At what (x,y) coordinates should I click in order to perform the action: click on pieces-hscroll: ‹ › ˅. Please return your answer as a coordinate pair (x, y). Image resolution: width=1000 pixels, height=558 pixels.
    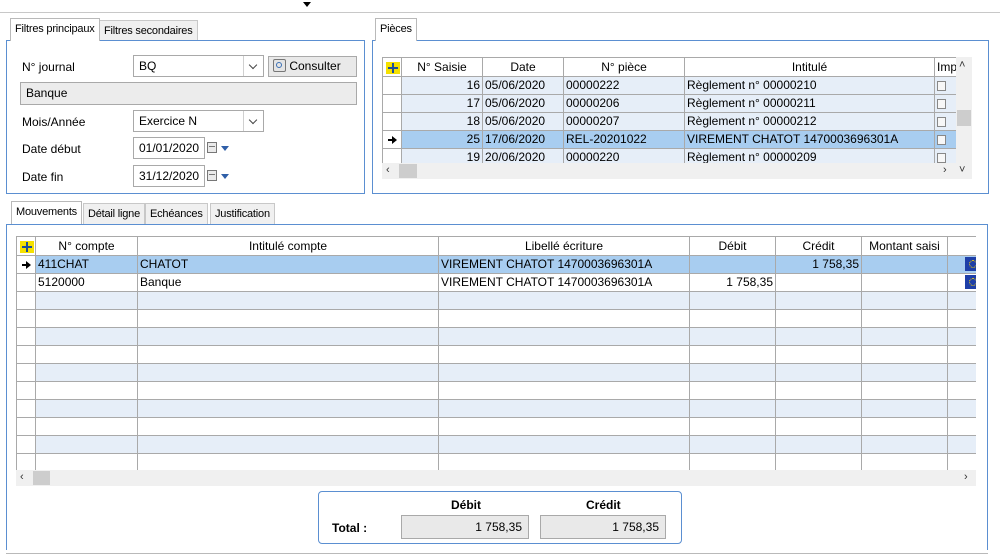
    Looking at the image, I should click on (677, 171).